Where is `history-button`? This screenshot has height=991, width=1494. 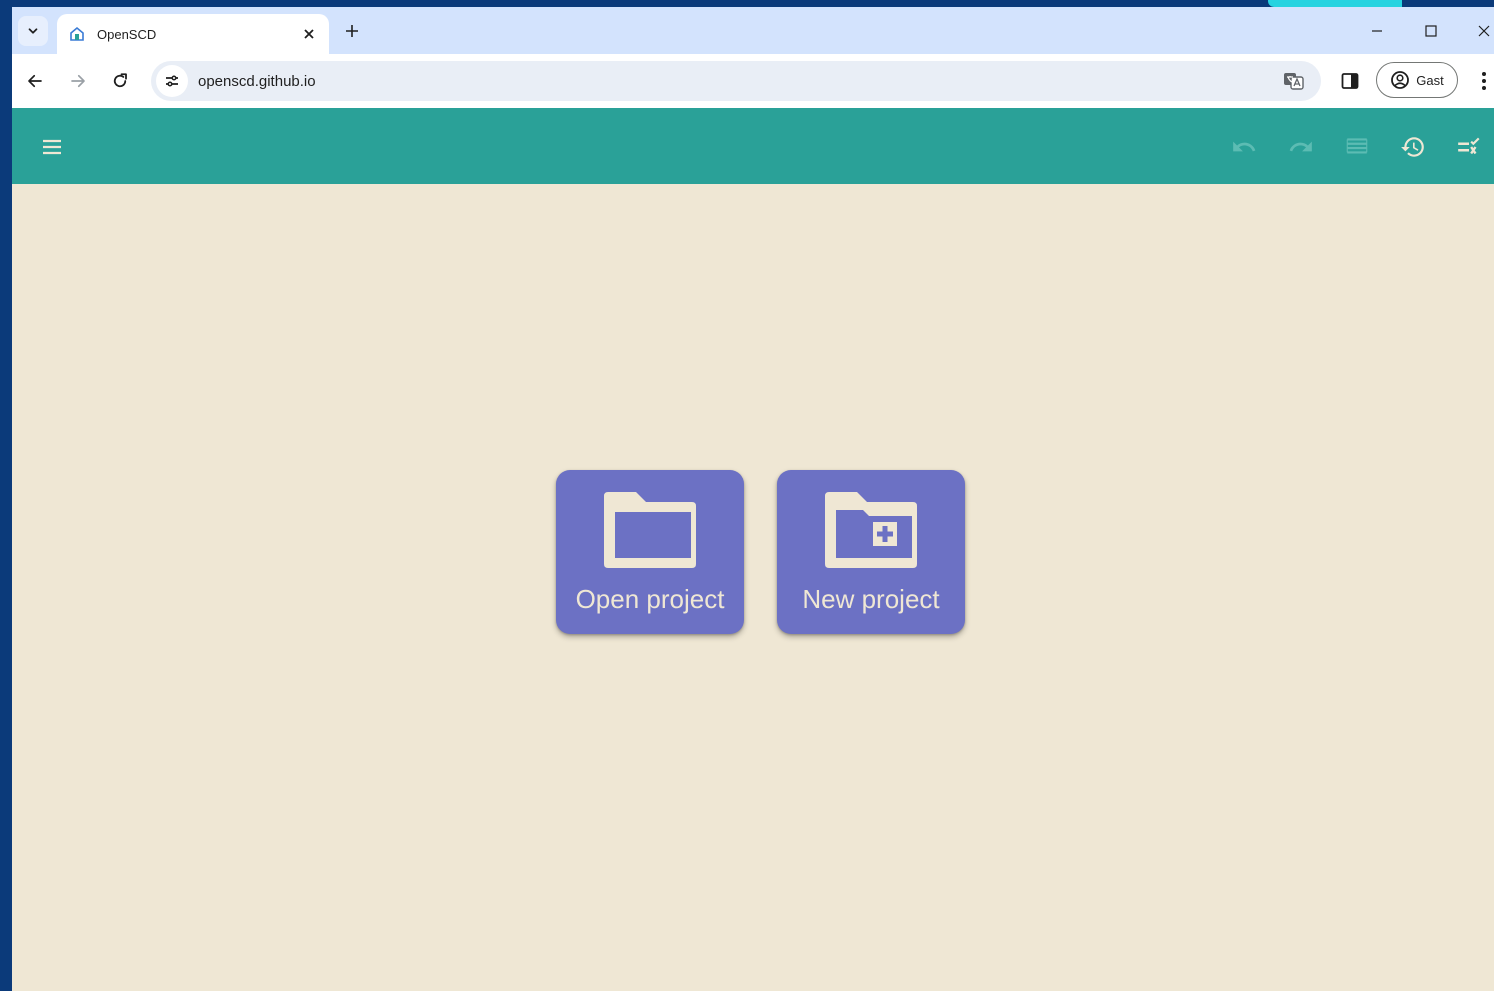
history-button is located at coordinates (1413, 147).